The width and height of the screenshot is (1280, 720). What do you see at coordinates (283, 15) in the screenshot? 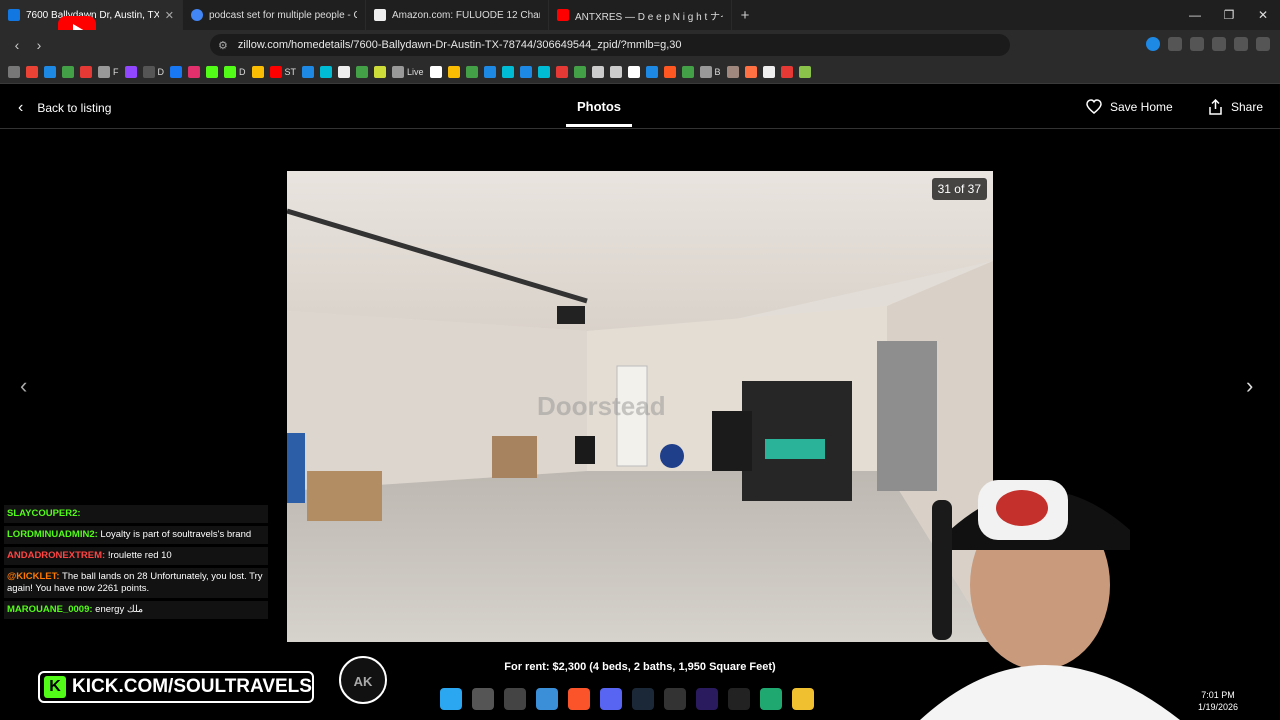
I see `tab-title: podcast set for multiple people - Goo` at bounding box center [283, 15].